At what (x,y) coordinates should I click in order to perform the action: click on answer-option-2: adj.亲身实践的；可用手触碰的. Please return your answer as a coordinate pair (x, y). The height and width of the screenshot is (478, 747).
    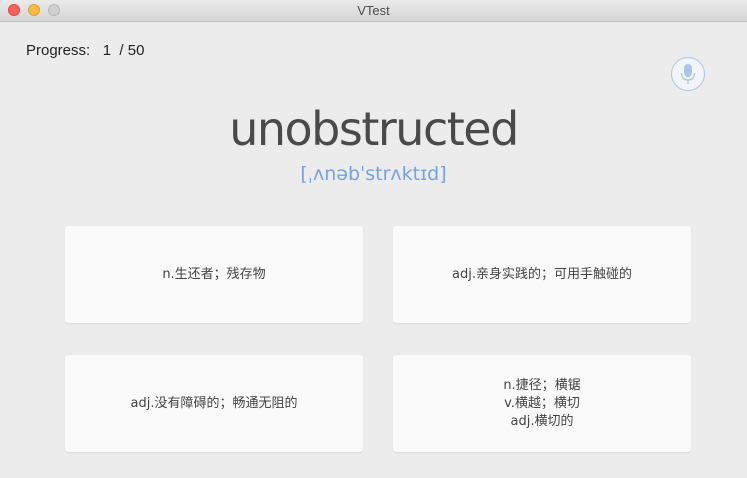
    Looking at the image, I should click on (542, 274).